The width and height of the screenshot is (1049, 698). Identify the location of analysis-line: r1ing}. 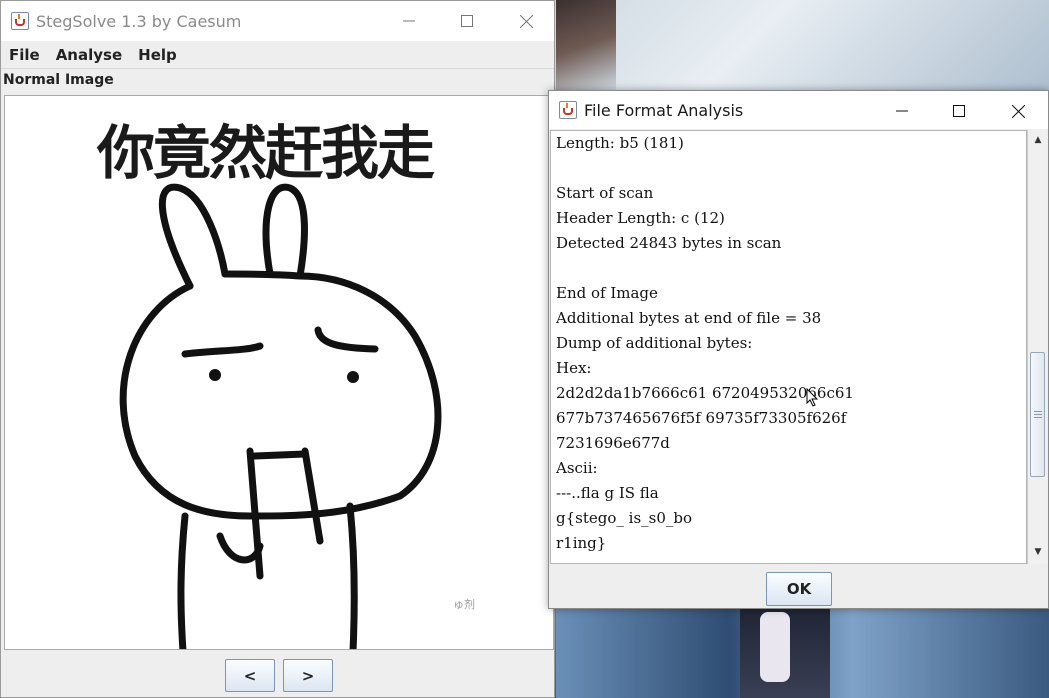
(581, 543).